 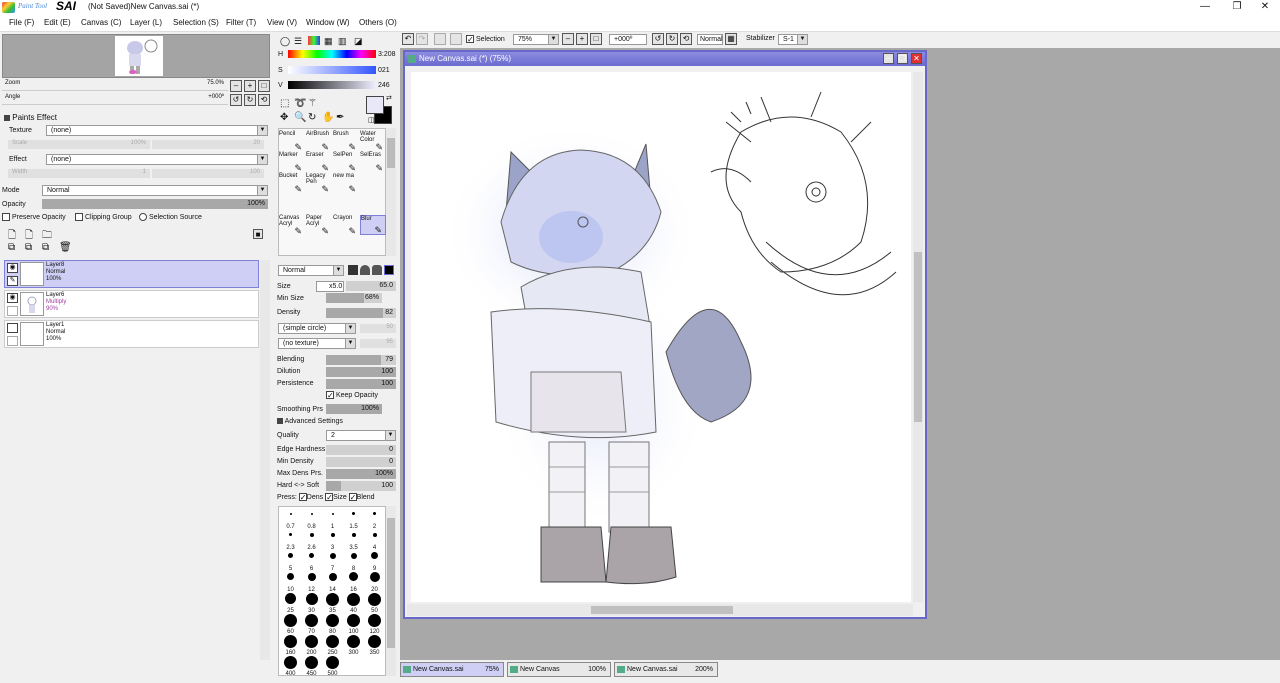 I want to click on brush-size-preset: 1, so click(x=332, y=519).